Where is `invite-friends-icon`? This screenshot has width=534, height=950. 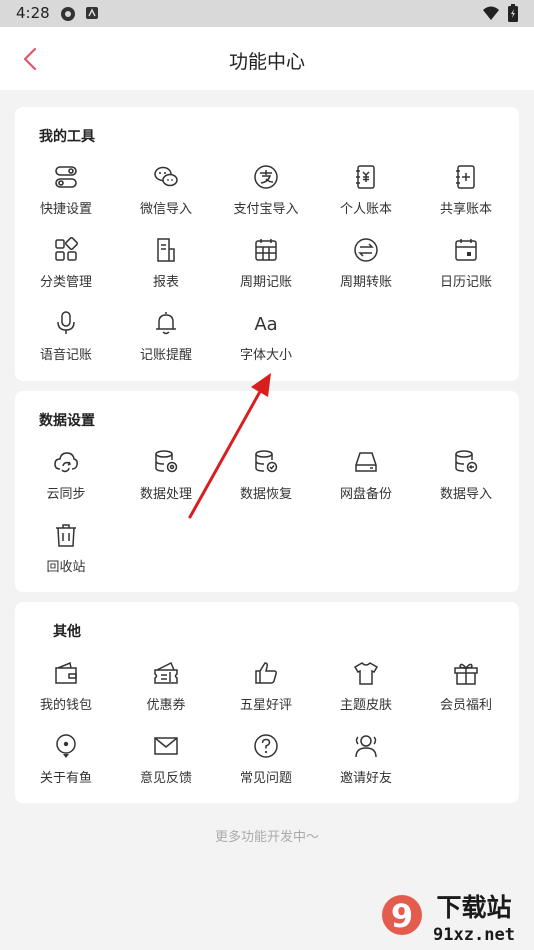
invite-friends-icon is located at coordinates (366, 746).